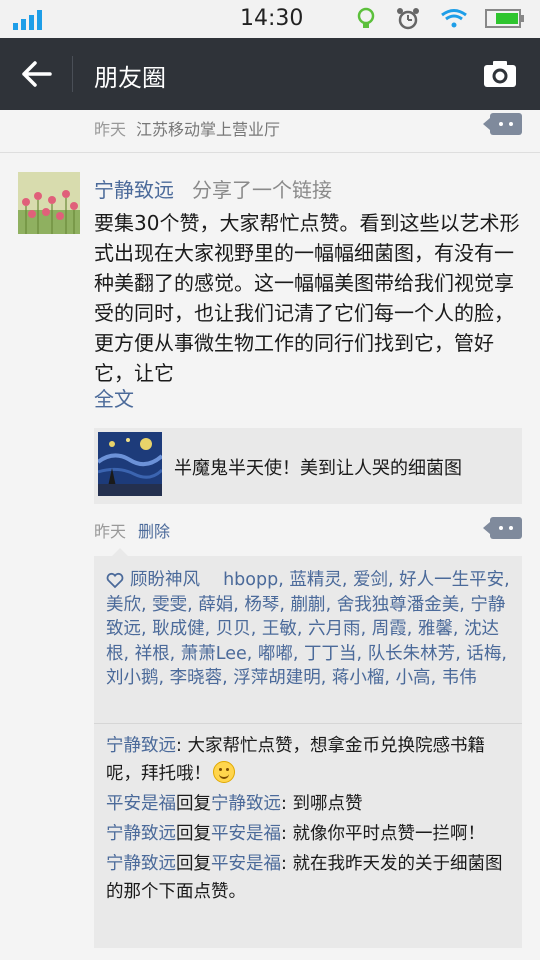  Describe the element at coordinates (49, 203) in the screenshot. I see `avatar` at that location.